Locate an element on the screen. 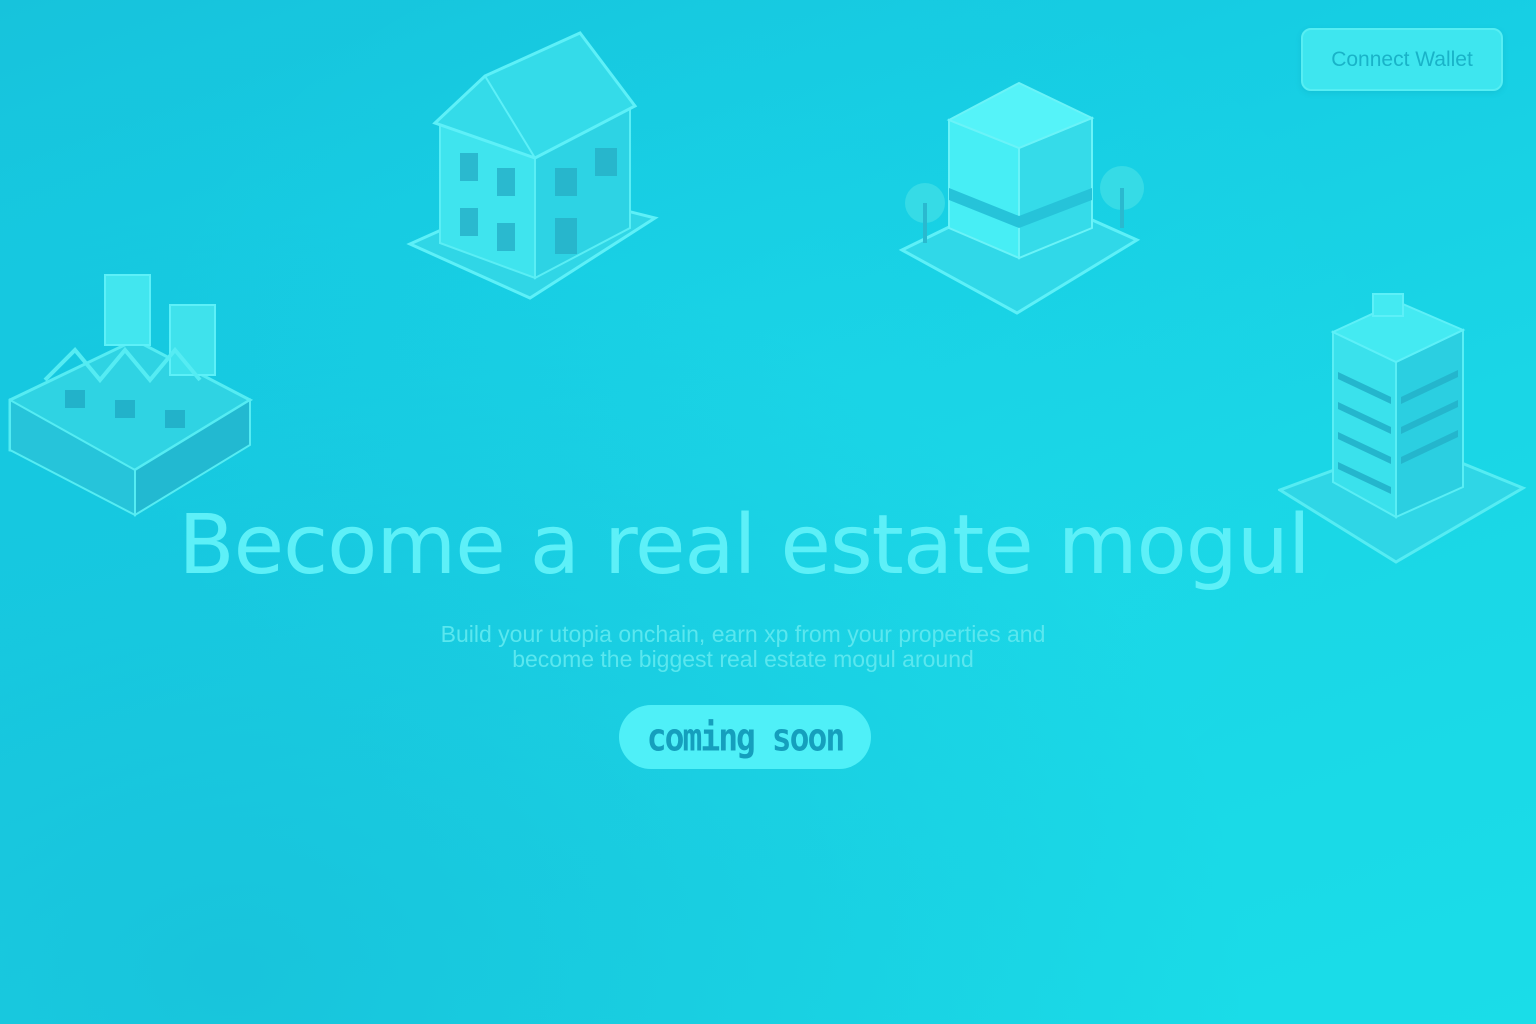 Image resolution: width=1536 pixels, height=1024 pixels. coming-soon-label: coming soon is located at coordinates (746, 737).